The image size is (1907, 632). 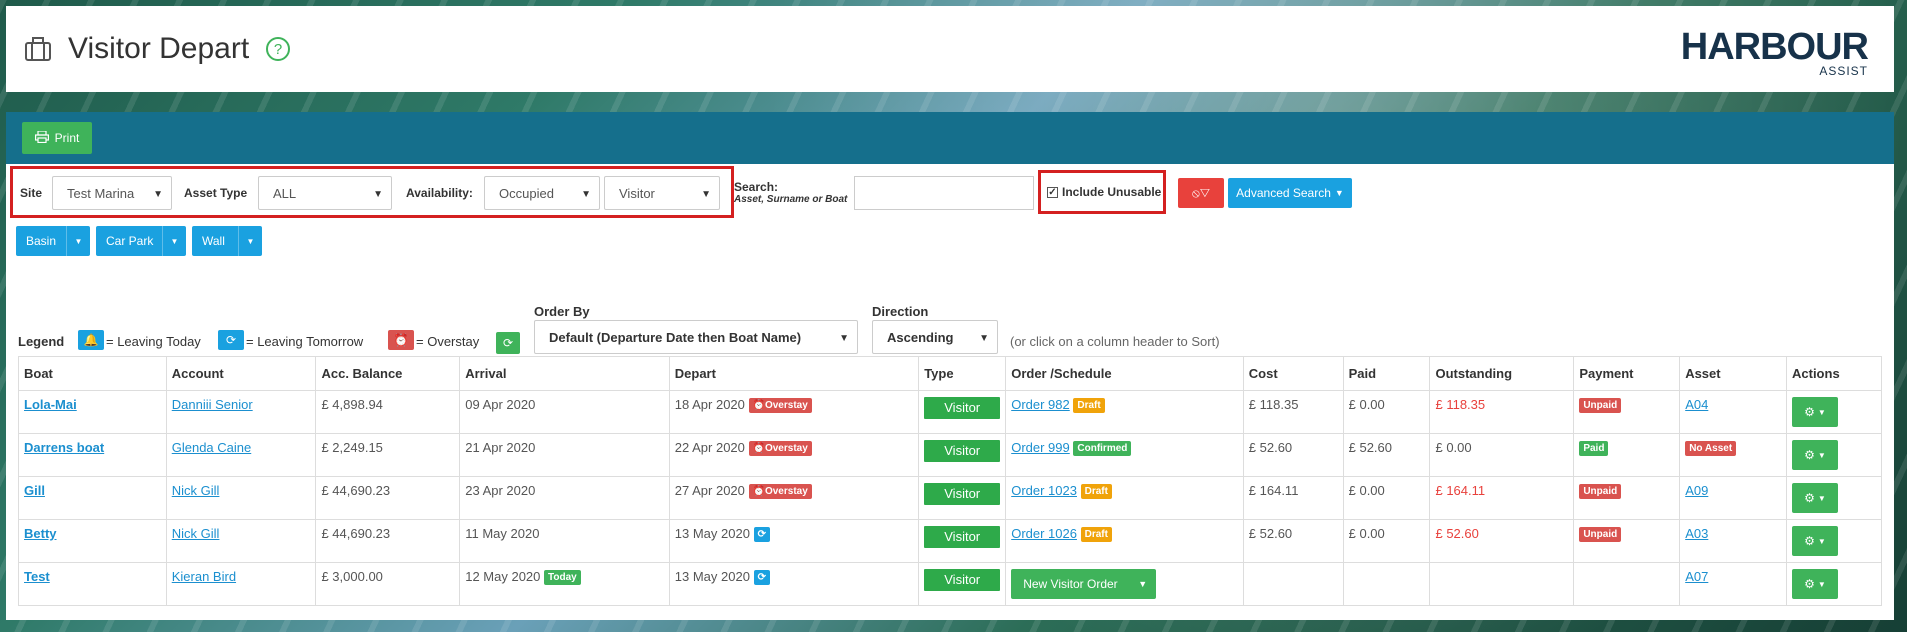 I want to click on col-header-depart: Depart, so click(x=794, y=373).